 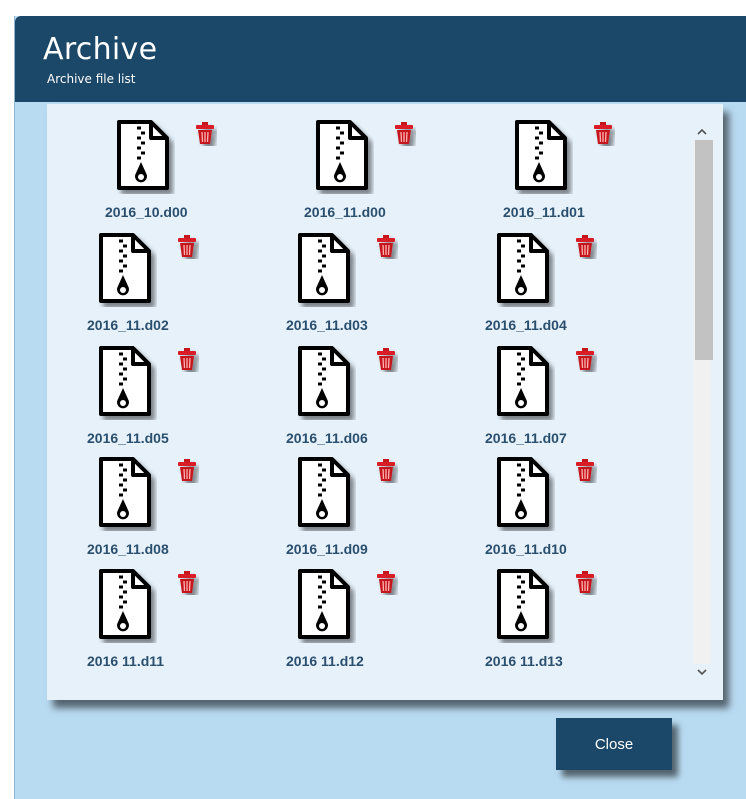 I want to click on file-item: 2016_11.d01, so click(x=565, y=174).